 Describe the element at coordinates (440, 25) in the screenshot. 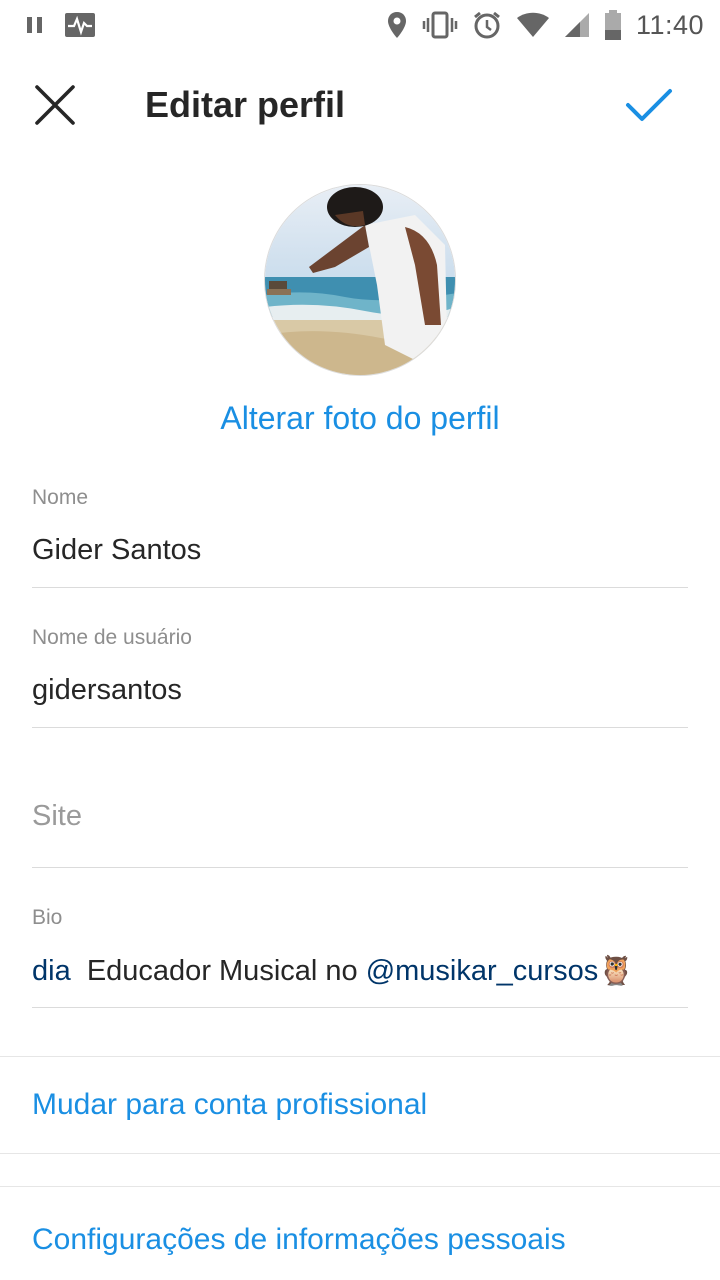

I see `vibrate-icon` at that location.